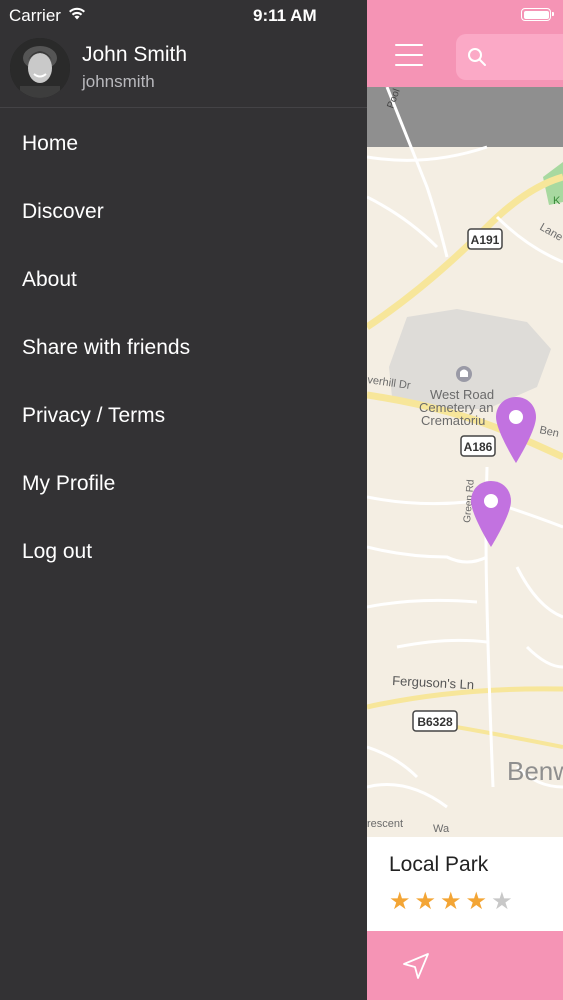 This screenshot has width=563, height=1000. Describe the element at coordinates (183, 69) in the screenshot. I see `profile-header: John Smith johnsmith` at that location.